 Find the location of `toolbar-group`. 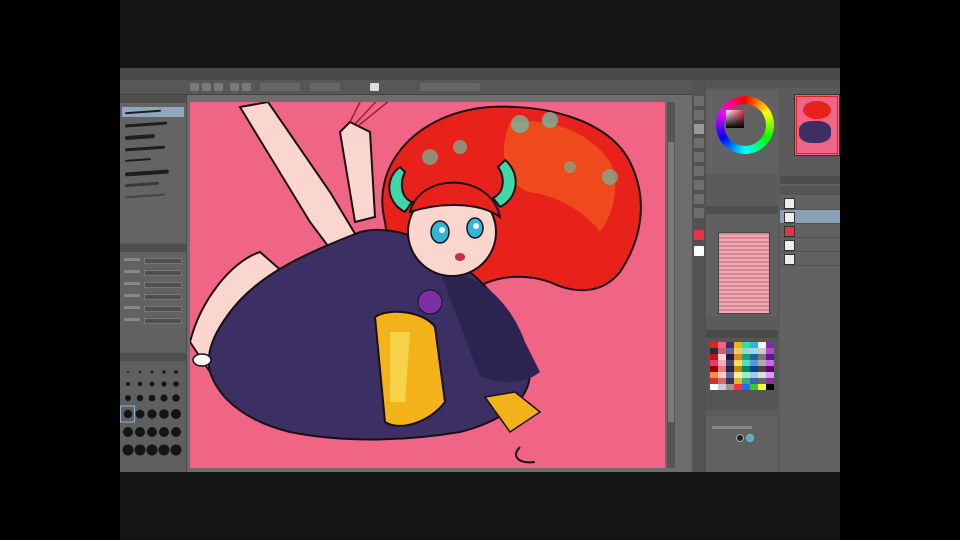

toolbar-group is located at coordinates (280, 87).